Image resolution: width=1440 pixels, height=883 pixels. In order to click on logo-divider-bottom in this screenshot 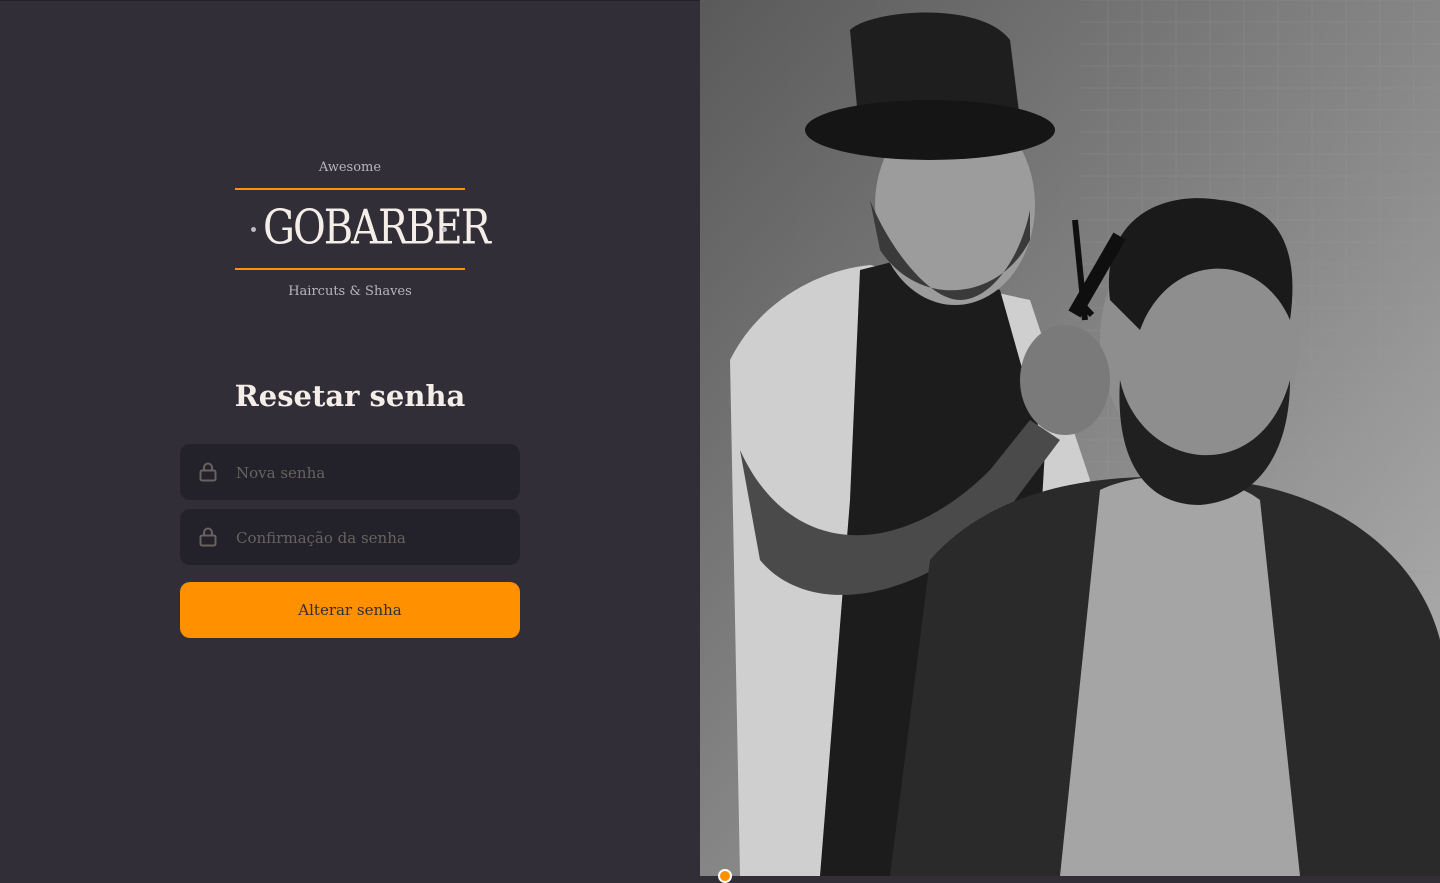, I will do `click(350, 269)`.